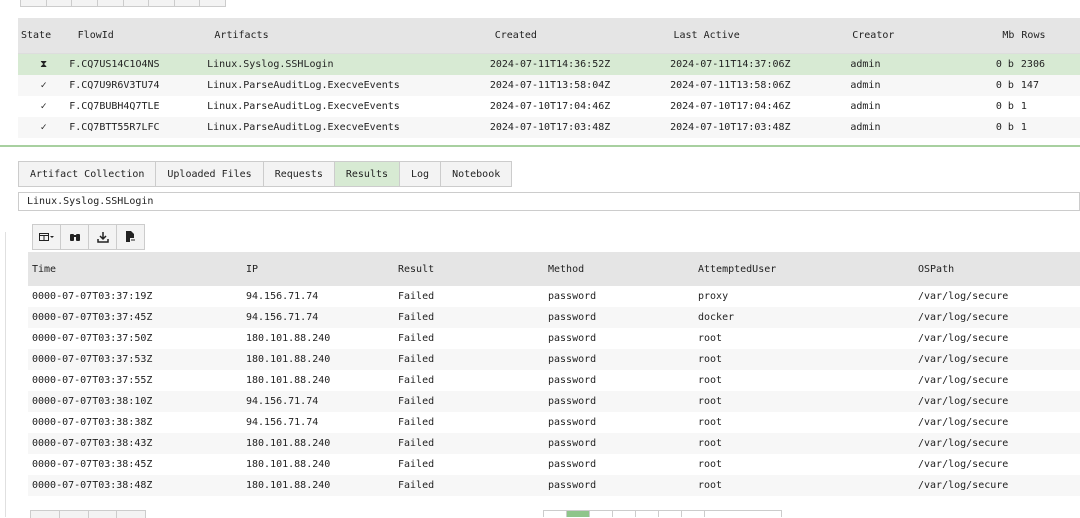 This screenshot has height=518, width=1080. Describe the element at coordinates (549, 143) in the screenshot. I see `flows-row-partial` at that location.